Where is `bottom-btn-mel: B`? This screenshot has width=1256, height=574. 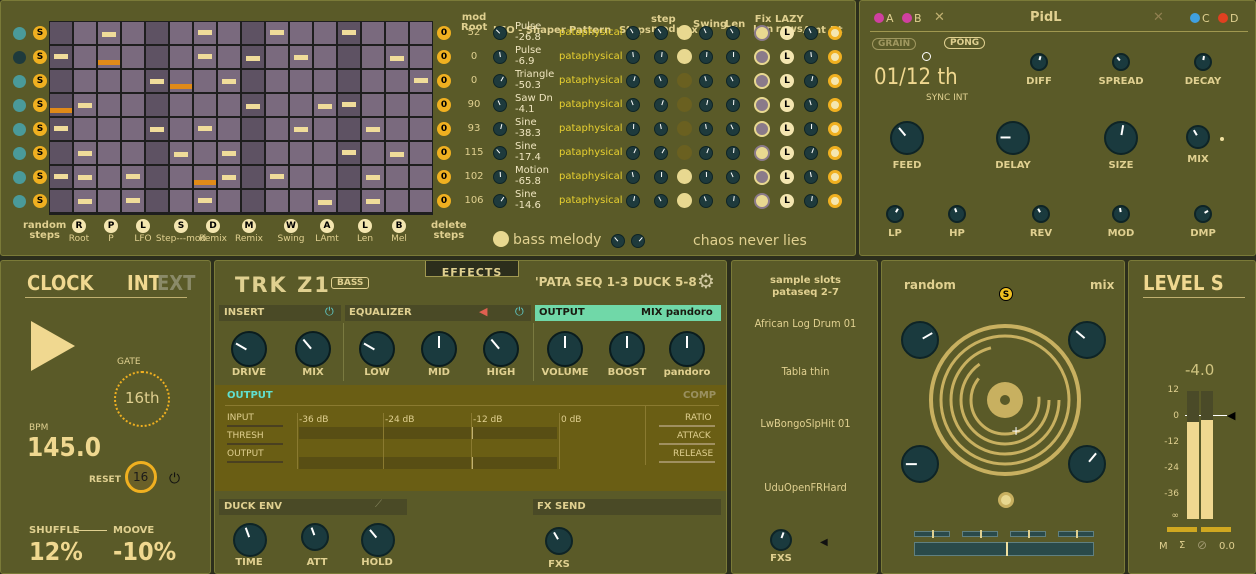
bottom-btn-mel: B is located at coordinates (399, 226).